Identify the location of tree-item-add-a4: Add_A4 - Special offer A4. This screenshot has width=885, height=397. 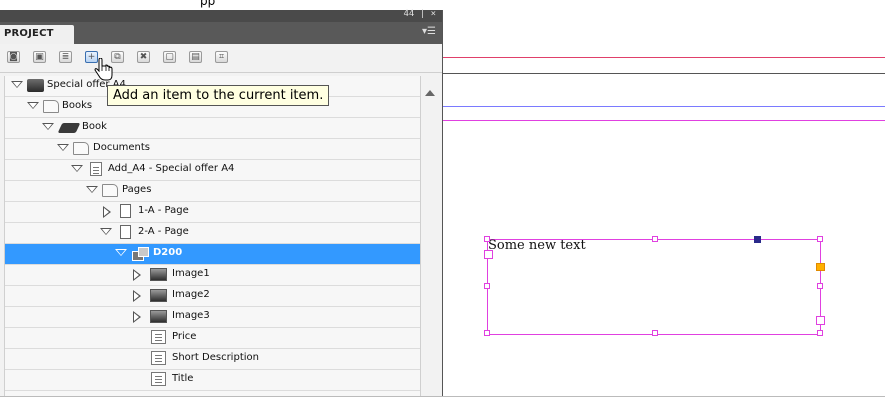
(213, 170).